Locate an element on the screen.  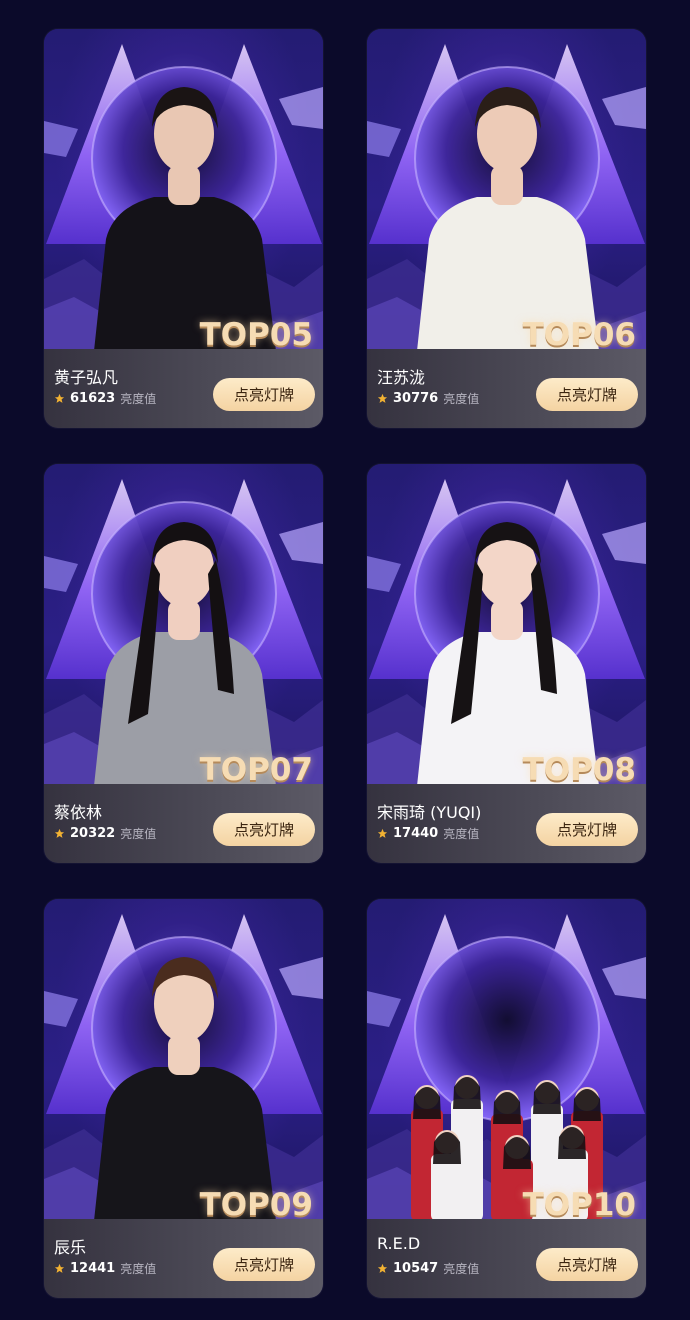
ranking-card: TOP06 汪苏泷 30776 亮度值 点亮灯牌 is located at coordinates (506, 228).